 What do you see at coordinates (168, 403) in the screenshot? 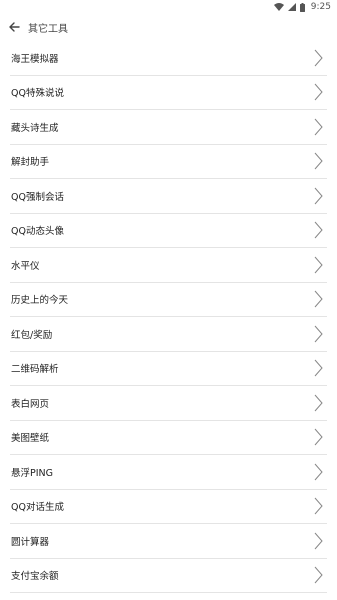
I see `list-item: 表白网页` at bounding box center [168, 403].